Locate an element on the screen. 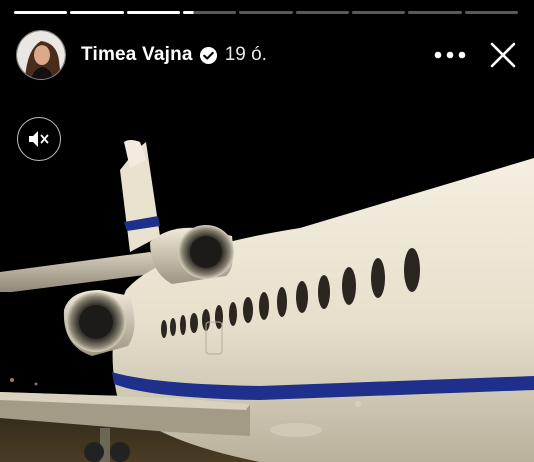 The image size is (534, 462). speaker-muted-icon is located at coordinates (39, 139).